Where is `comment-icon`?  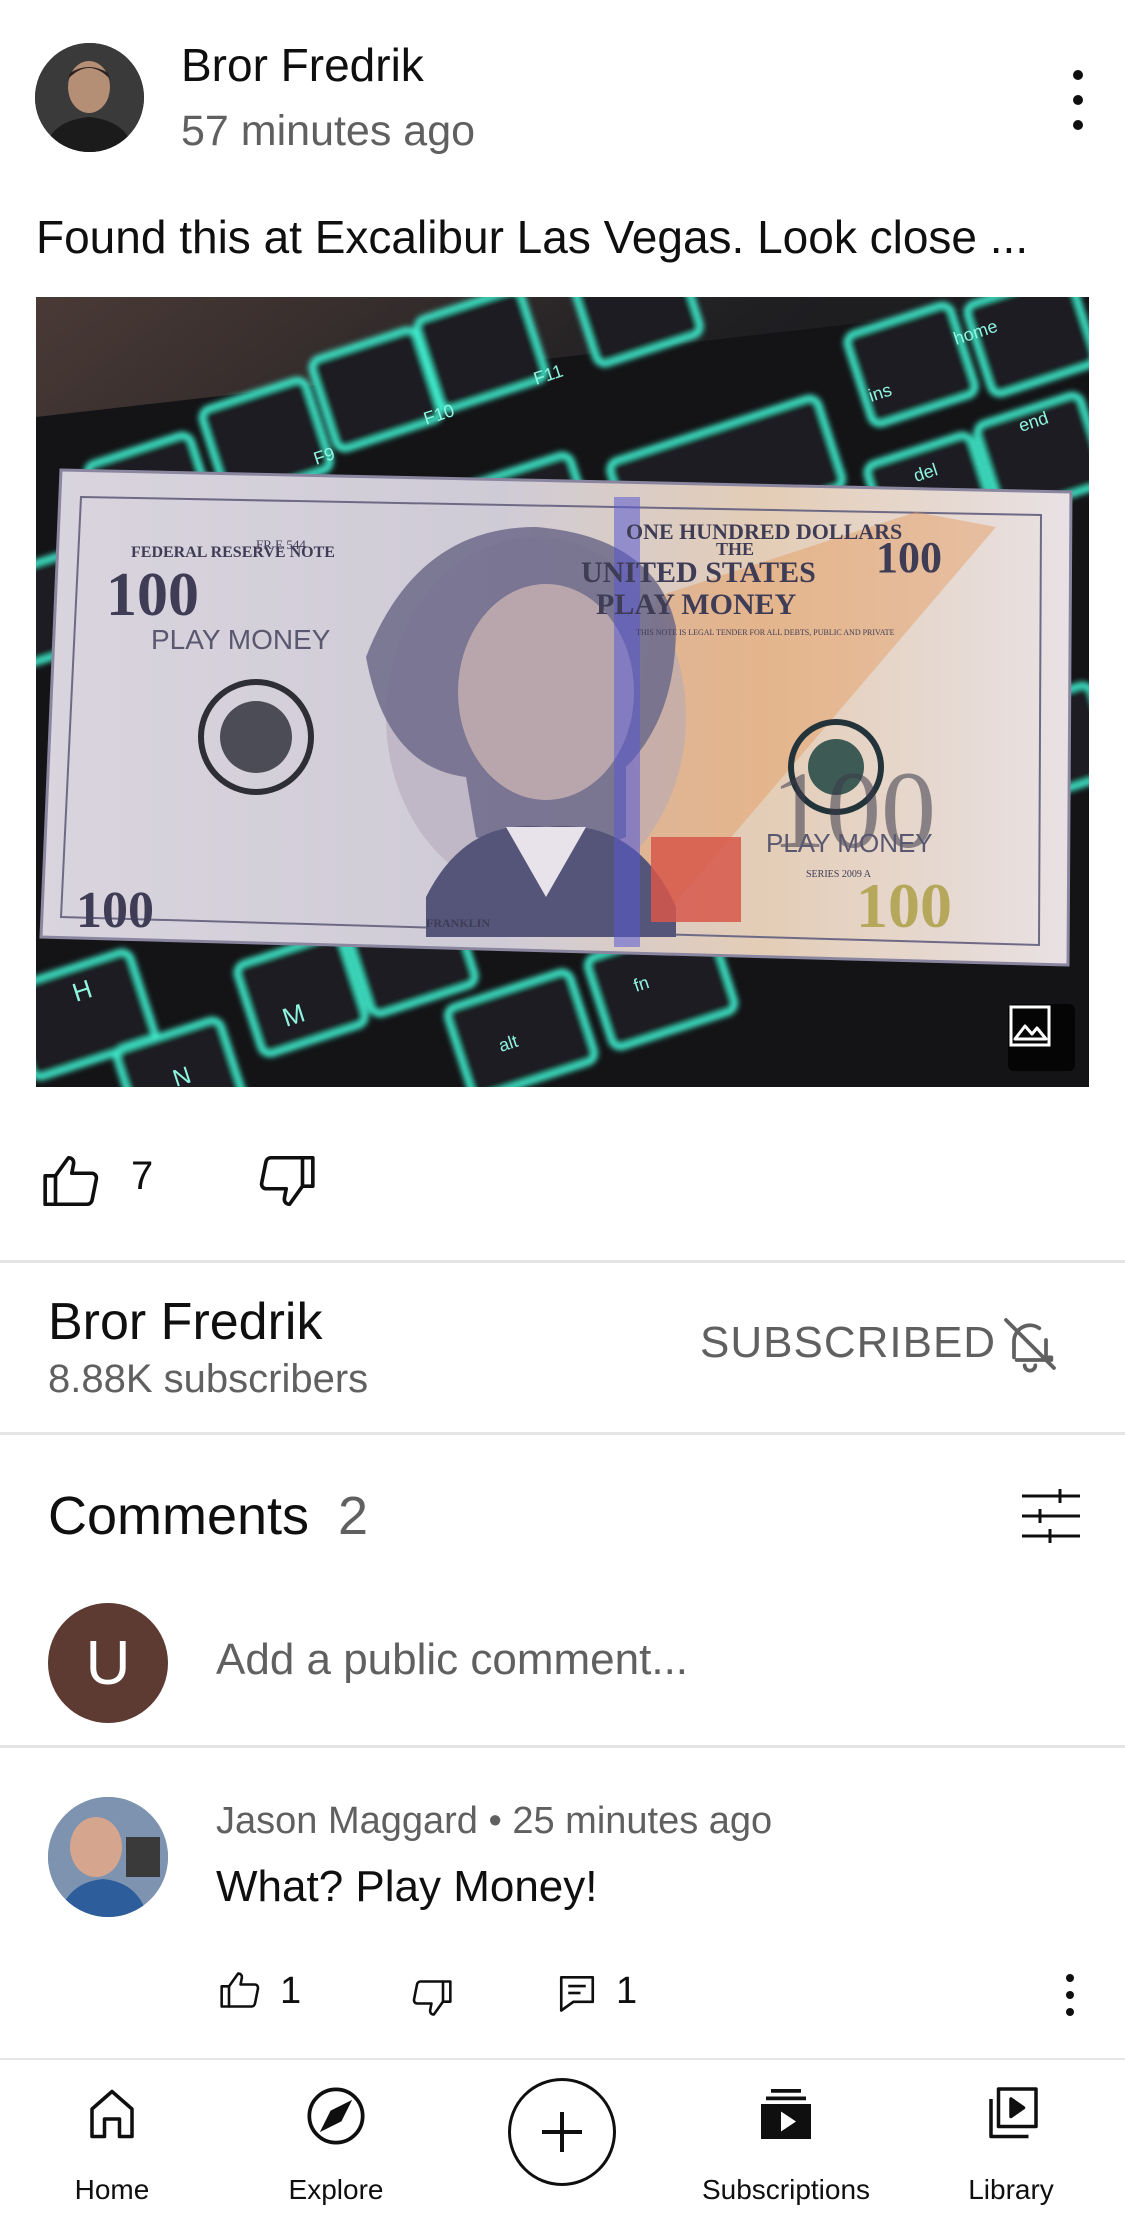 comment-icon is located at coordinates (577, 1993).